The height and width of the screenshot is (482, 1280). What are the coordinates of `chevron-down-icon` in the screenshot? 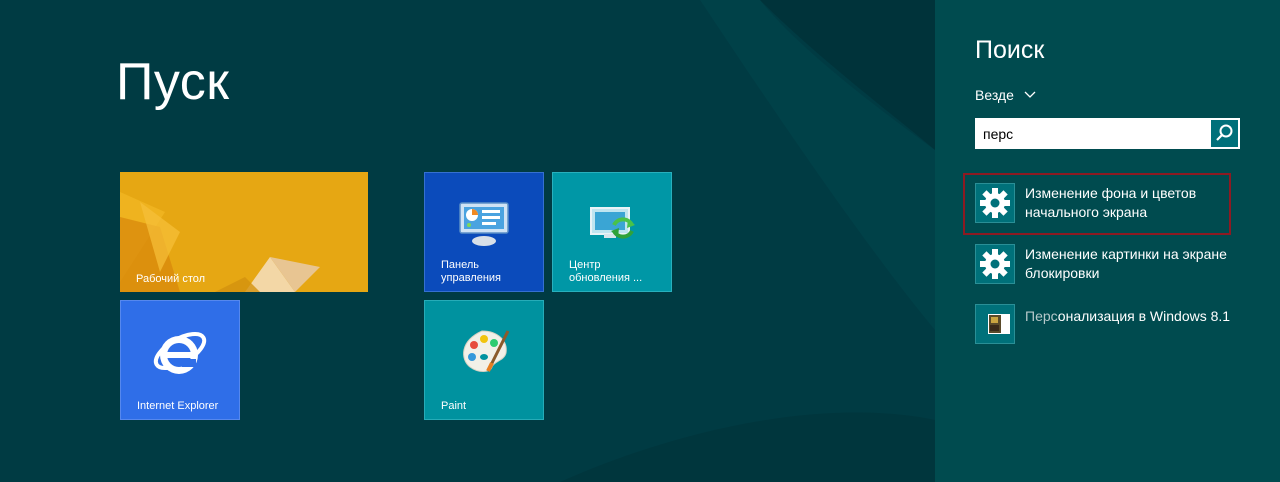 It's located at (1030, 94).